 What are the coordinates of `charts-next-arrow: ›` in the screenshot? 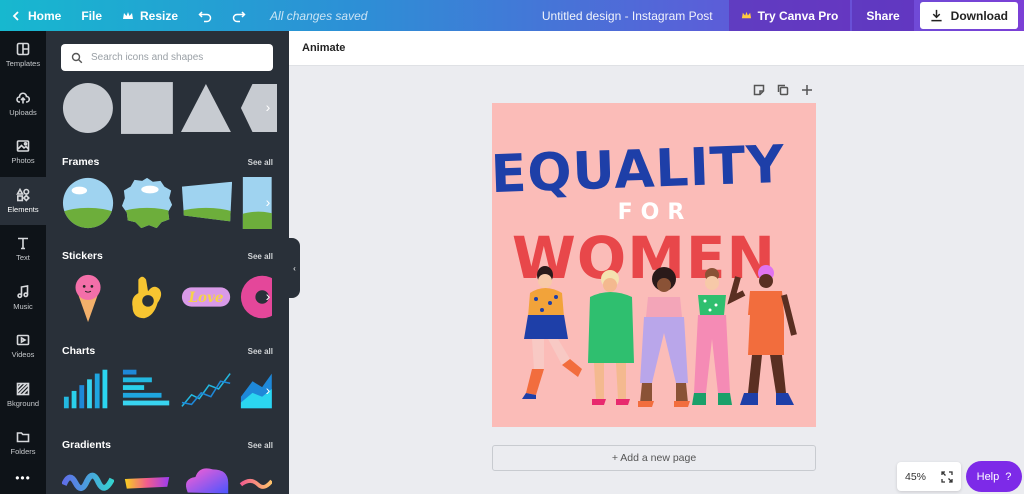 It's located at (268, 390).